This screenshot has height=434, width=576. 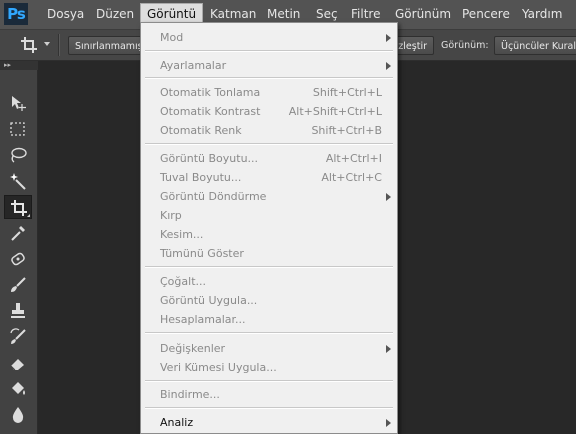 What do you see at coordinates (19, 65) in the screenshot?
I see `tools-panel-header: ▸▸` at bounding box center [19, 65].